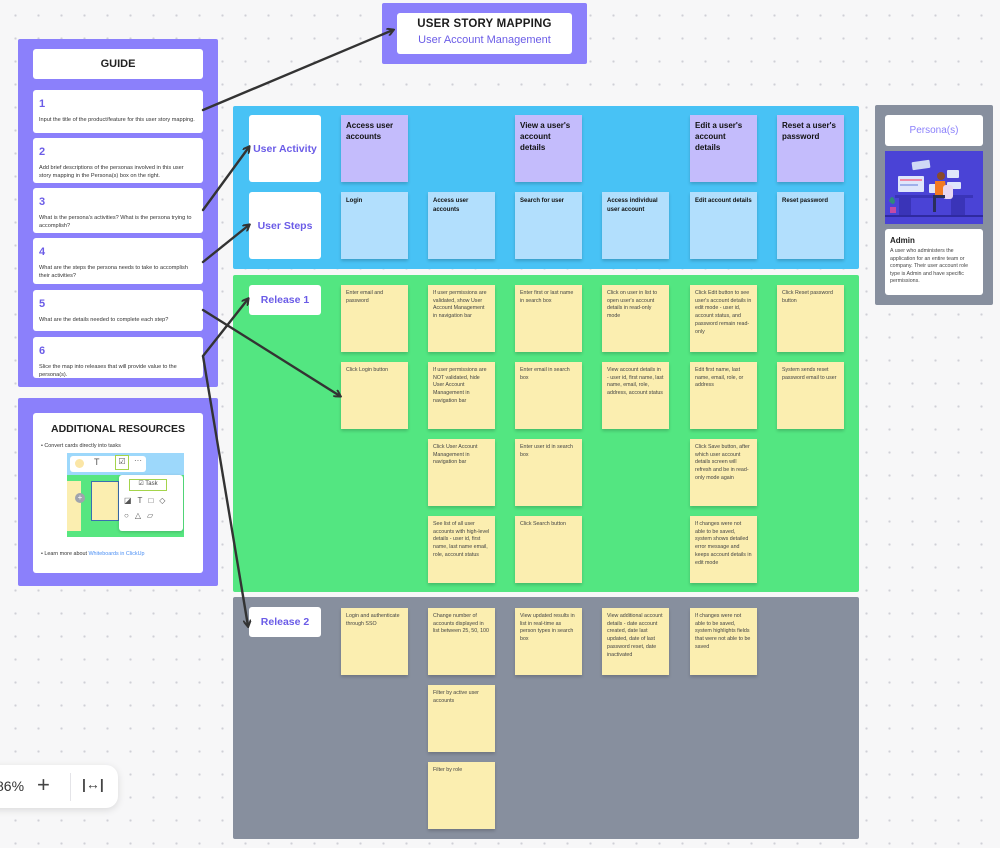 Image resolution: width=1000 pixels, height=848 pixels. What do you see at coordinates (934, 130) in the screenshot?
I see `persona-heading: Persona(s)` at bounding box center [934, 130].